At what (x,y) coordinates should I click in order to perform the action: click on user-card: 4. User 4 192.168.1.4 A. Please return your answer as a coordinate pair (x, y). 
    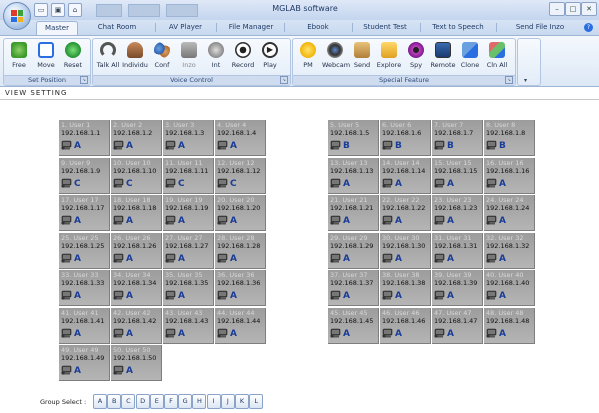
    Looking at the image, I should click on (240, 138).